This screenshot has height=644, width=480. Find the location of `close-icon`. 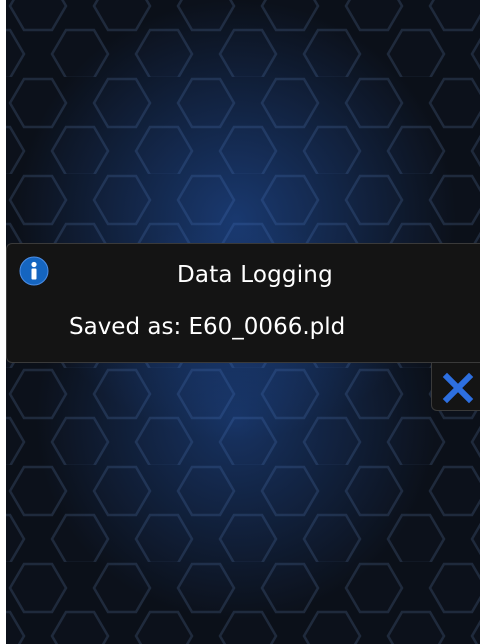

close-icon is located at coordinates (458, 388).